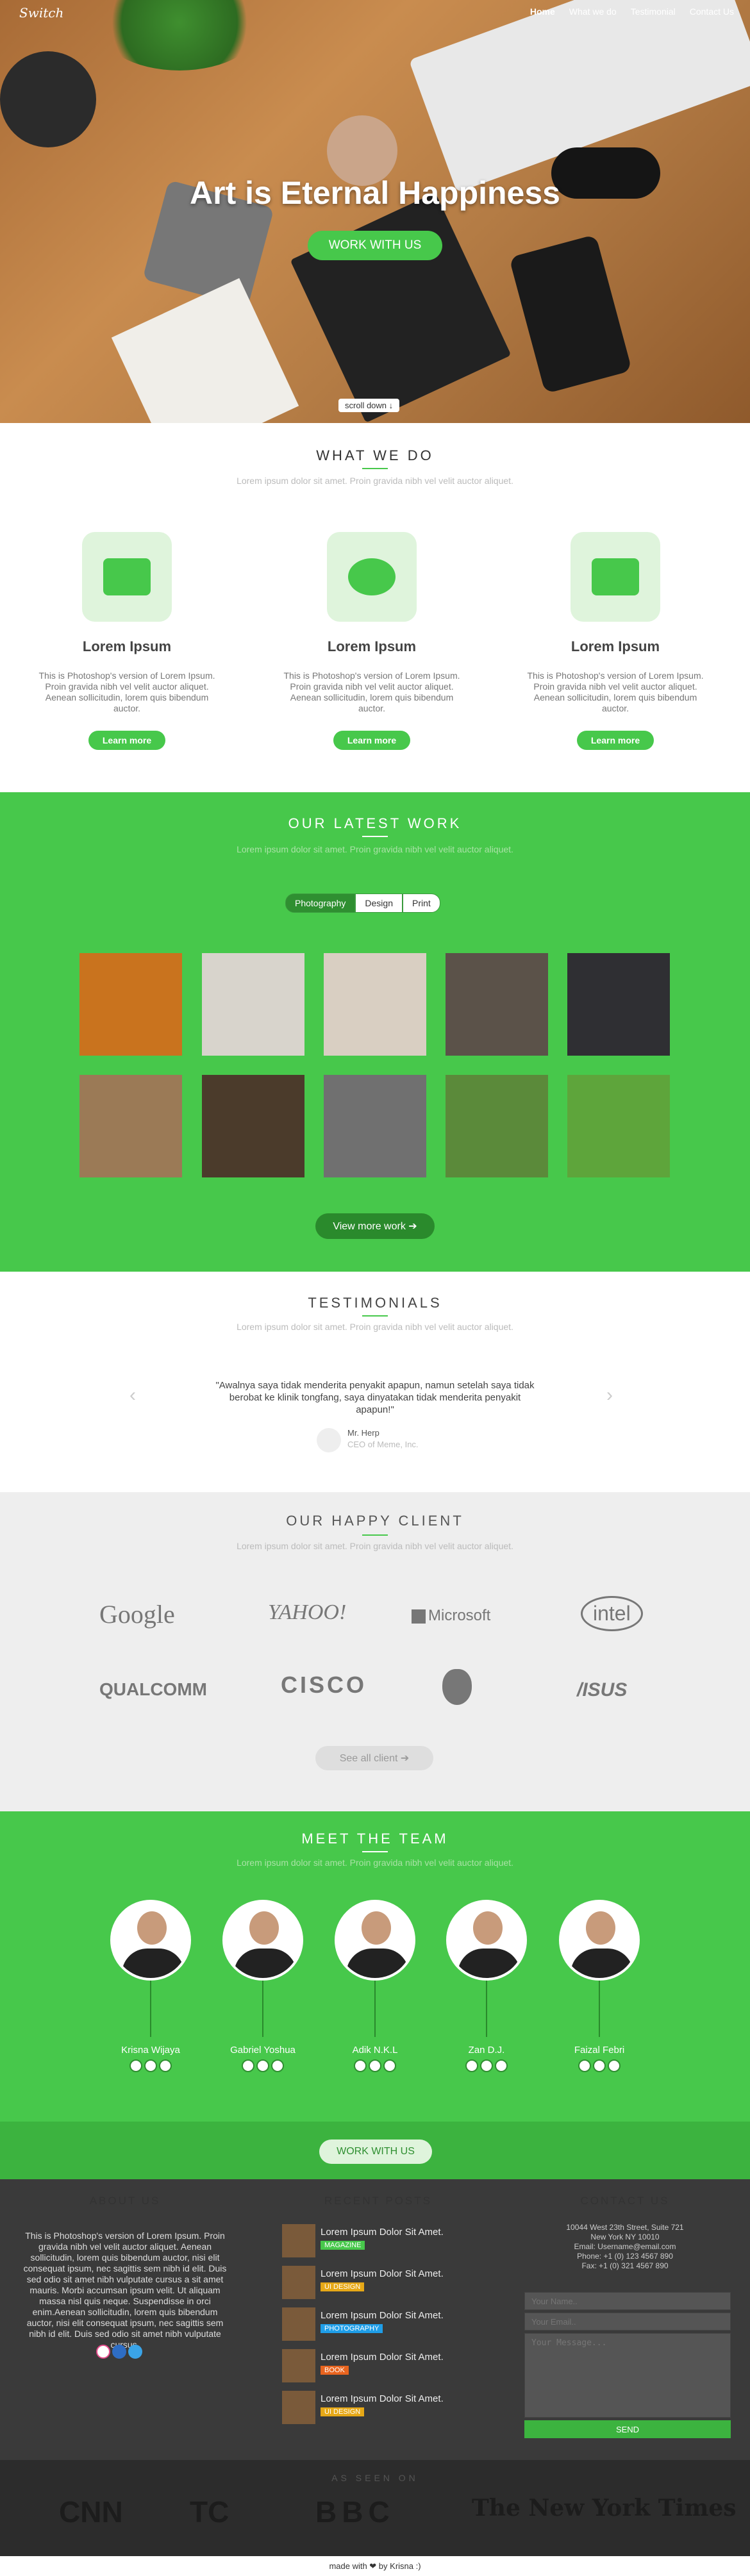  Describe the element at coordinates (487, 2051) in the screenshot. I see `member-name: Zan D.J.` at that location.